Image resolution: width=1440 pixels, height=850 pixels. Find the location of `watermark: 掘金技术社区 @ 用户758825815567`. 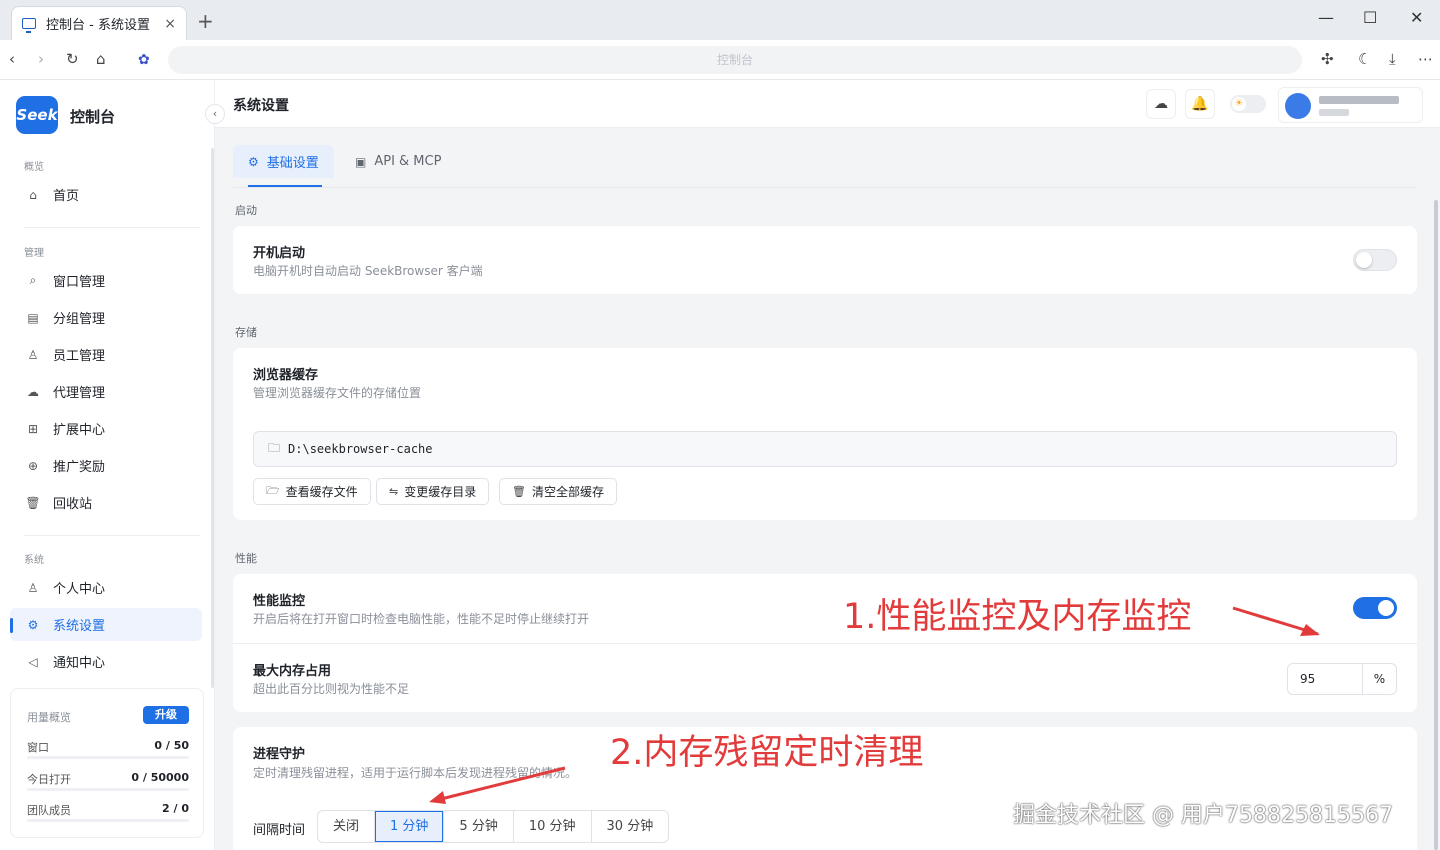

watermark: 掘金技术社区 @ 用户758825815567 is located at coordinates (1203, 815).